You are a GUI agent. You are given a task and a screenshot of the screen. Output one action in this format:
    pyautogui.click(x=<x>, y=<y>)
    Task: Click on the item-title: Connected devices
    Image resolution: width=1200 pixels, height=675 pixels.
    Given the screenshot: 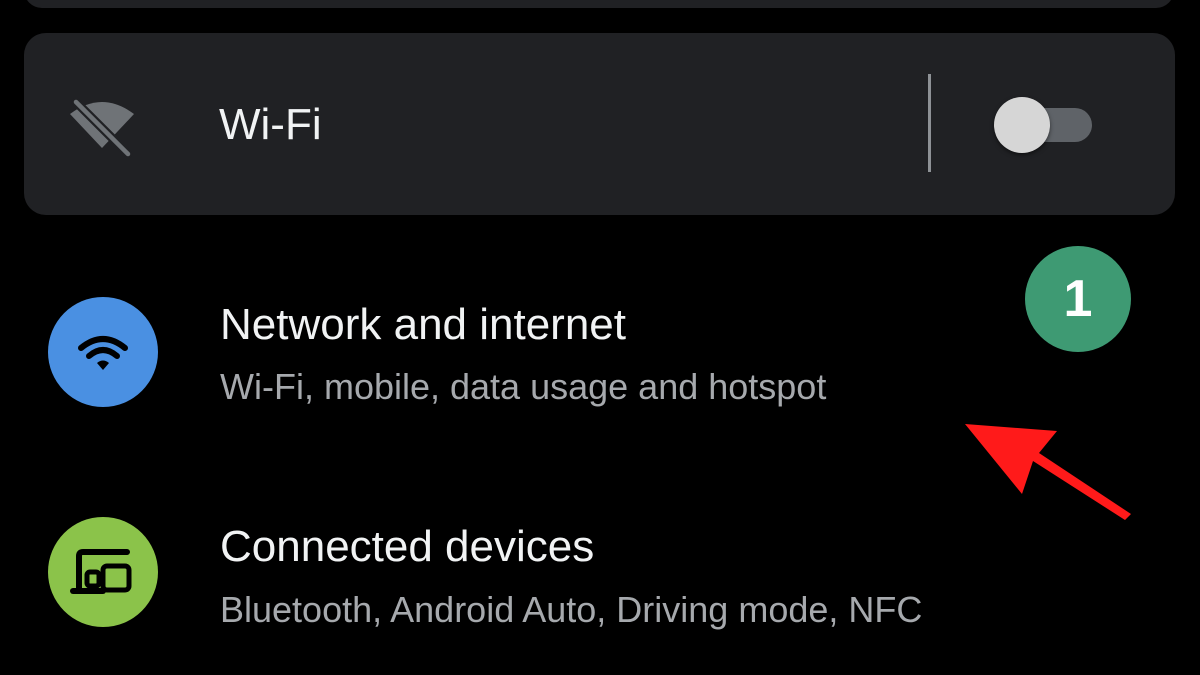 What is the action you would take?
    pyautogui.click(x=407, y=546)
    